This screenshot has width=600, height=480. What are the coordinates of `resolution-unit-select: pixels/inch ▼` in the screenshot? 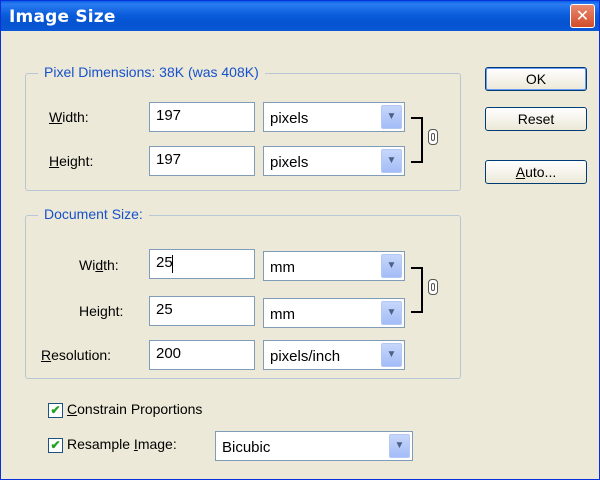 It's located at (334, 355).